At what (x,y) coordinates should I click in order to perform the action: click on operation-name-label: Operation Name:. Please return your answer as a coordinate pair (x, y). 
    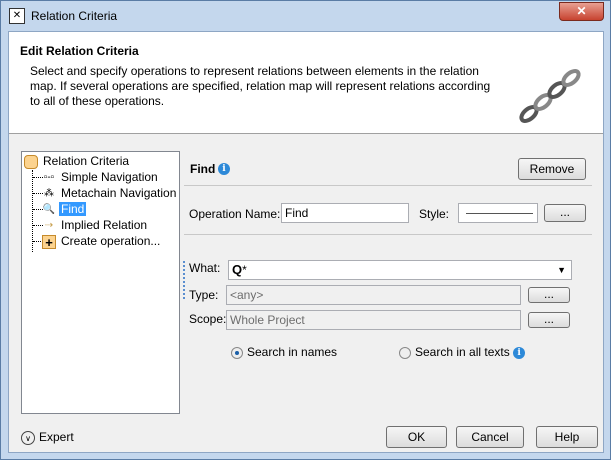
    Looking at the image, I should click on (235, 214).